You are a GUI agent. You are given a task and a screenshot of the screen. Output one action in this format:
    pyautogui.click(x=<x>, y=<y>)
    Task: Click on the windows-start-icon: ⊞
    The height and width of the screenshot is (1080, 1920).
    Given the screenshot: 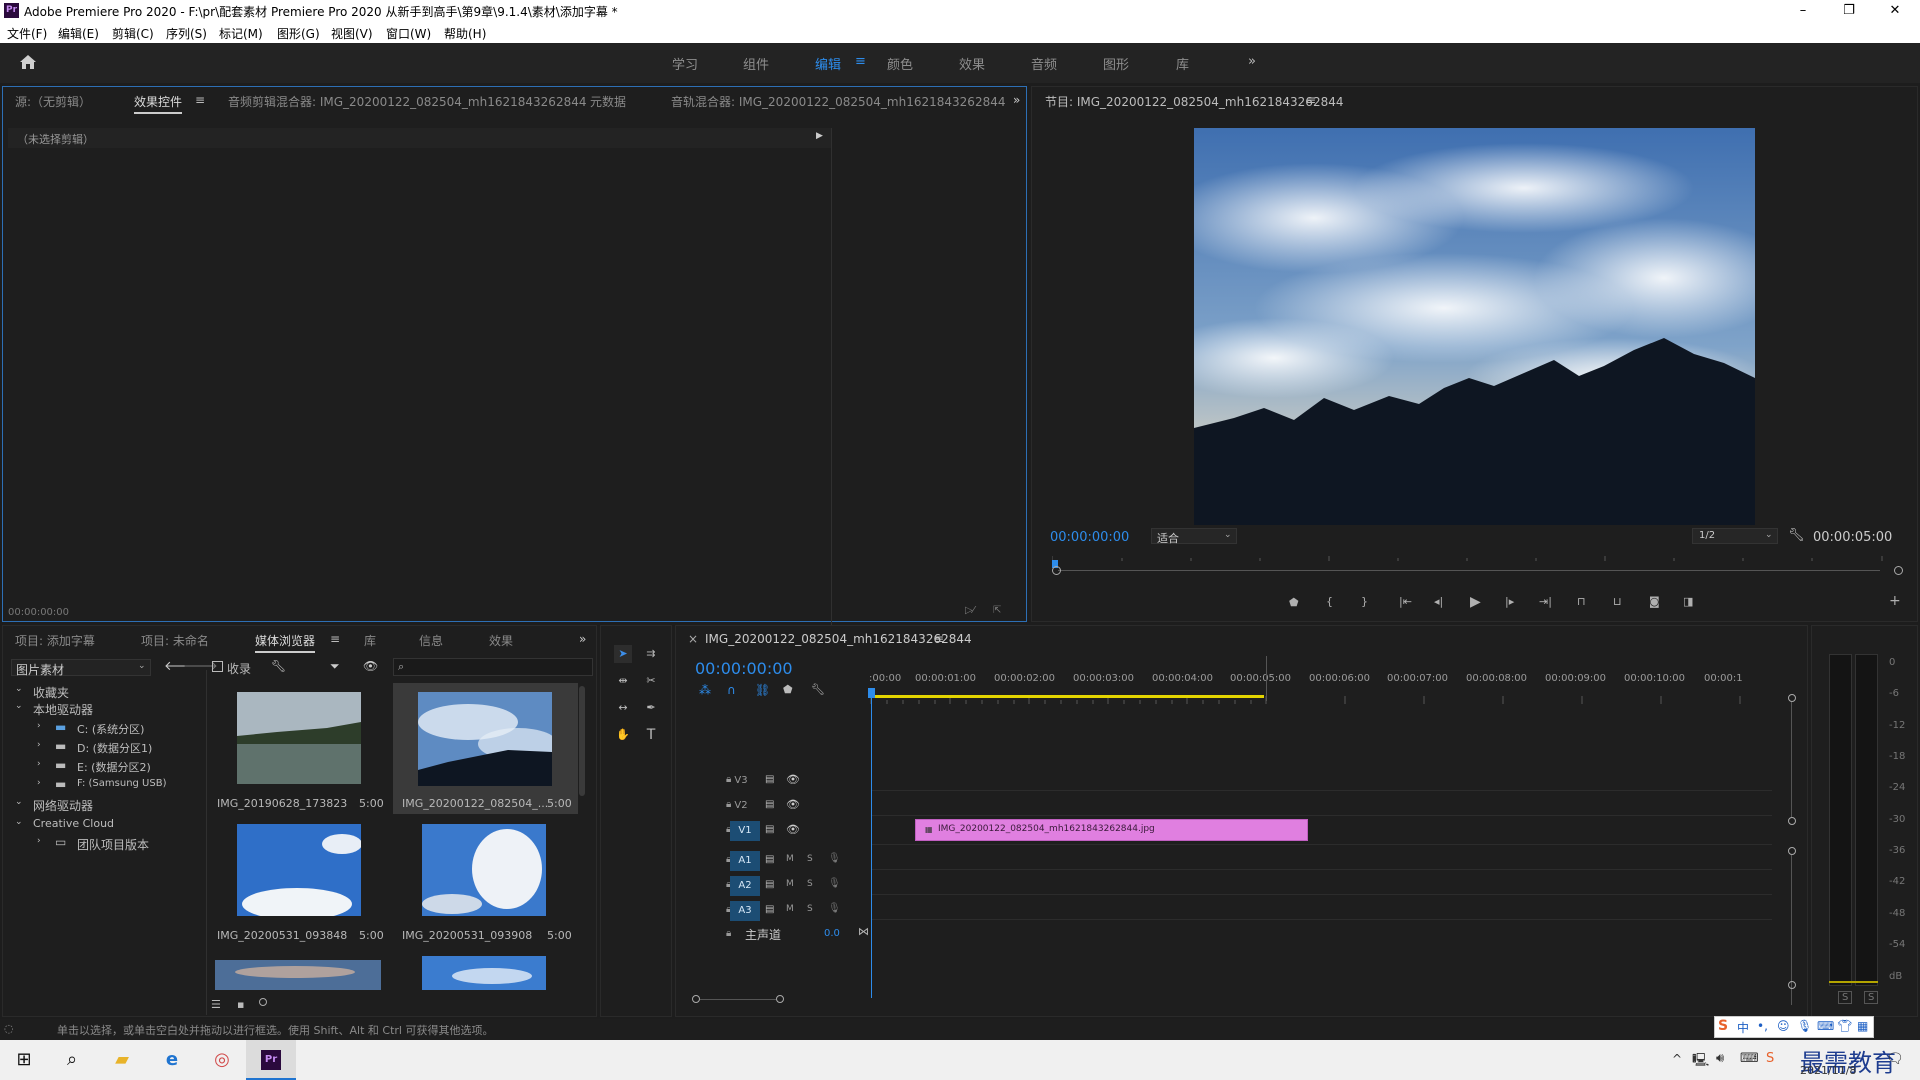 What is the action you would take?
    pyautogui.click(x=24, y=1060)
    